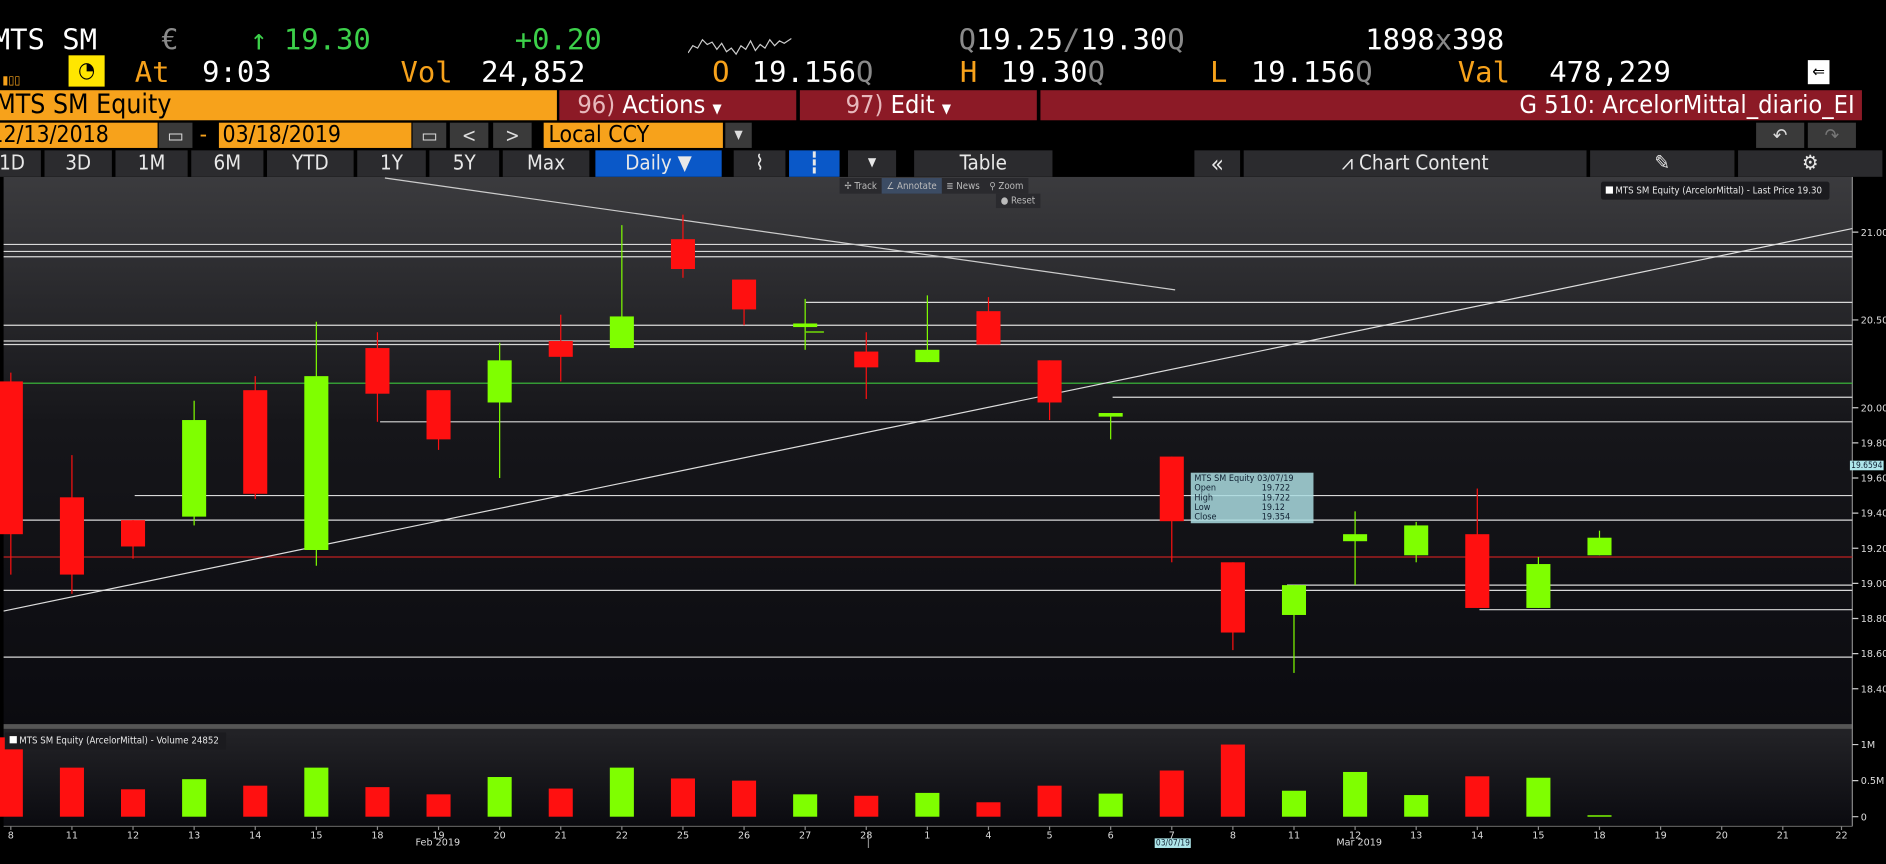 Image resolution: width=1886 pixels, height=864 pixels. I want to click on settings-gear-icon: ⚙, so click(1810, 163).